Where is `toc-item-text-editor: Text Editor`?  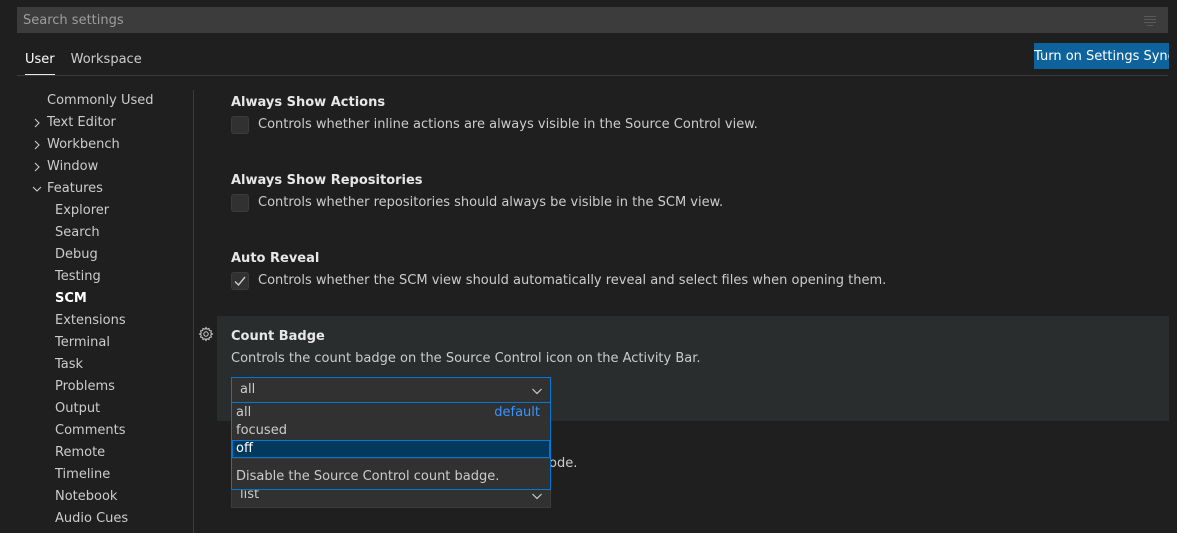
toc-item-text-editor: Text Editor is located at coordinates (96, 123).